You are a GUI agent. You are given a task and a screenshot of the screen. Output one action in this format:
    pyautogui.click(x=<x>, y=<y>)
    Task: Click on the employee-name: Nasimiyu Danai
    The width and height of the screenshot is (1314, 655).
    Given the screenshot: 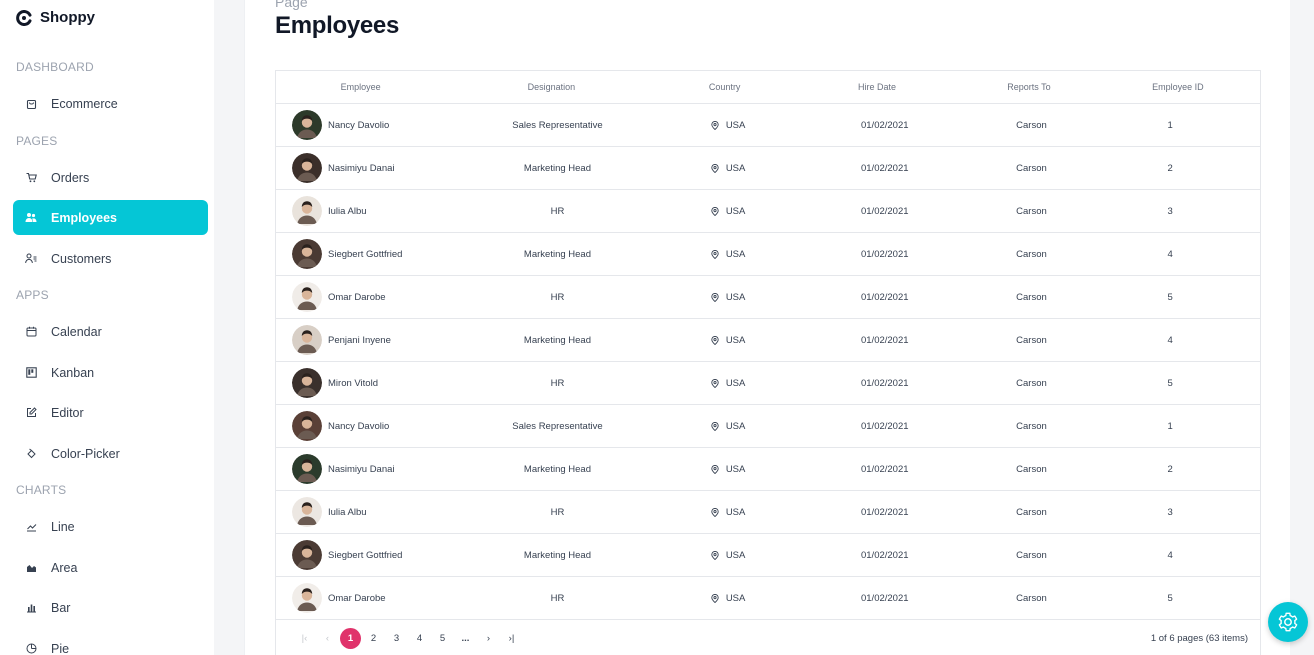 What is the action you would take?
    pyautogui.click(x=361, y=469)
    